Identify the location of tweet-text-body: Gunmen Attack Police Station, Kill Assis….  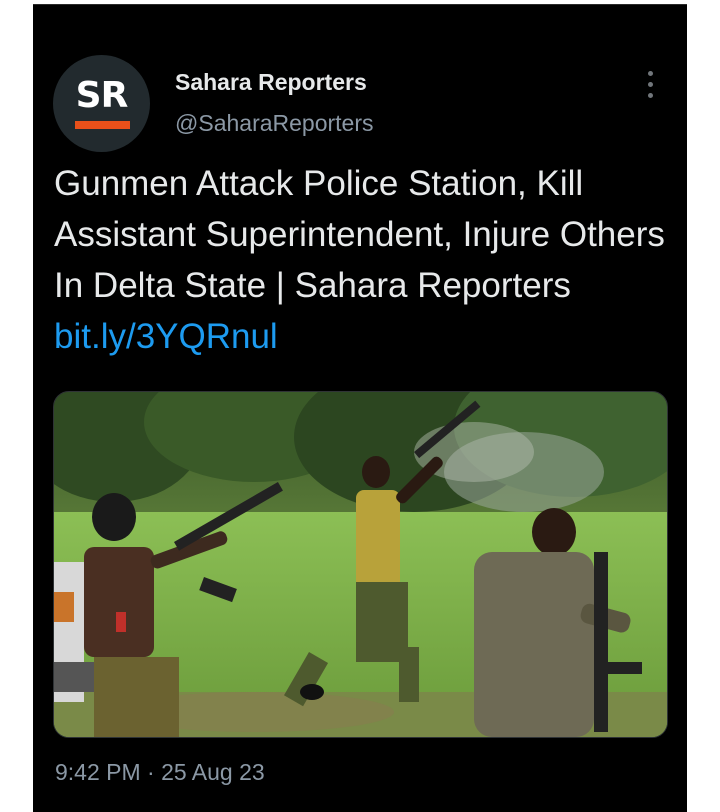
(359, 234).